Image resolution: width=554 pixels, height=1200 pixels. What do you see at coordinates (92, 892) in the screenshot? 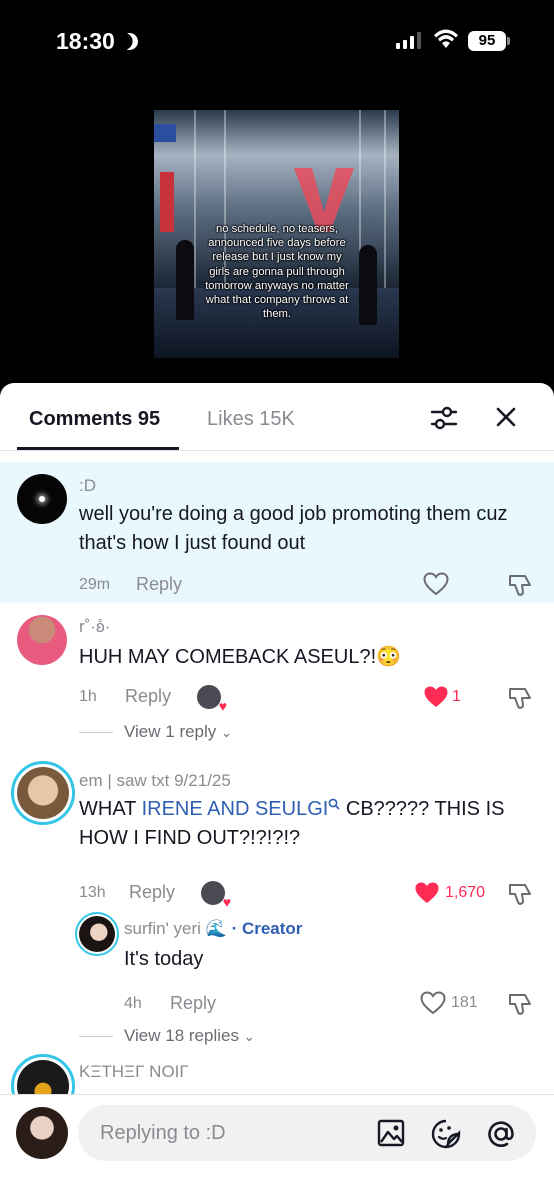
I see `comment-time: 13h` at bounding box center [92, 892].